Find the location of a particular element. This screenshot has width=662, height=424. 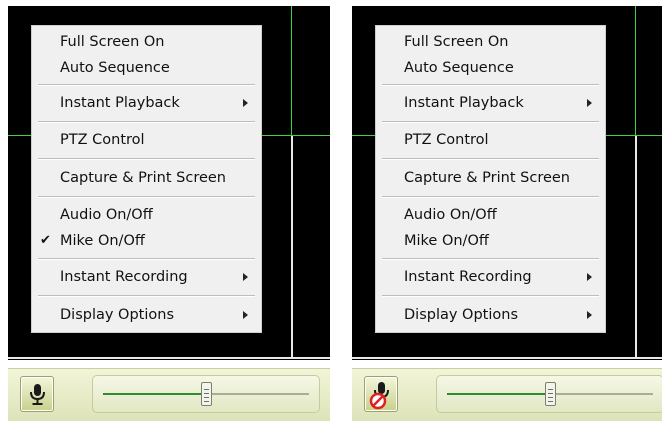

mic-muted-button is located at coordinates (381, 394).